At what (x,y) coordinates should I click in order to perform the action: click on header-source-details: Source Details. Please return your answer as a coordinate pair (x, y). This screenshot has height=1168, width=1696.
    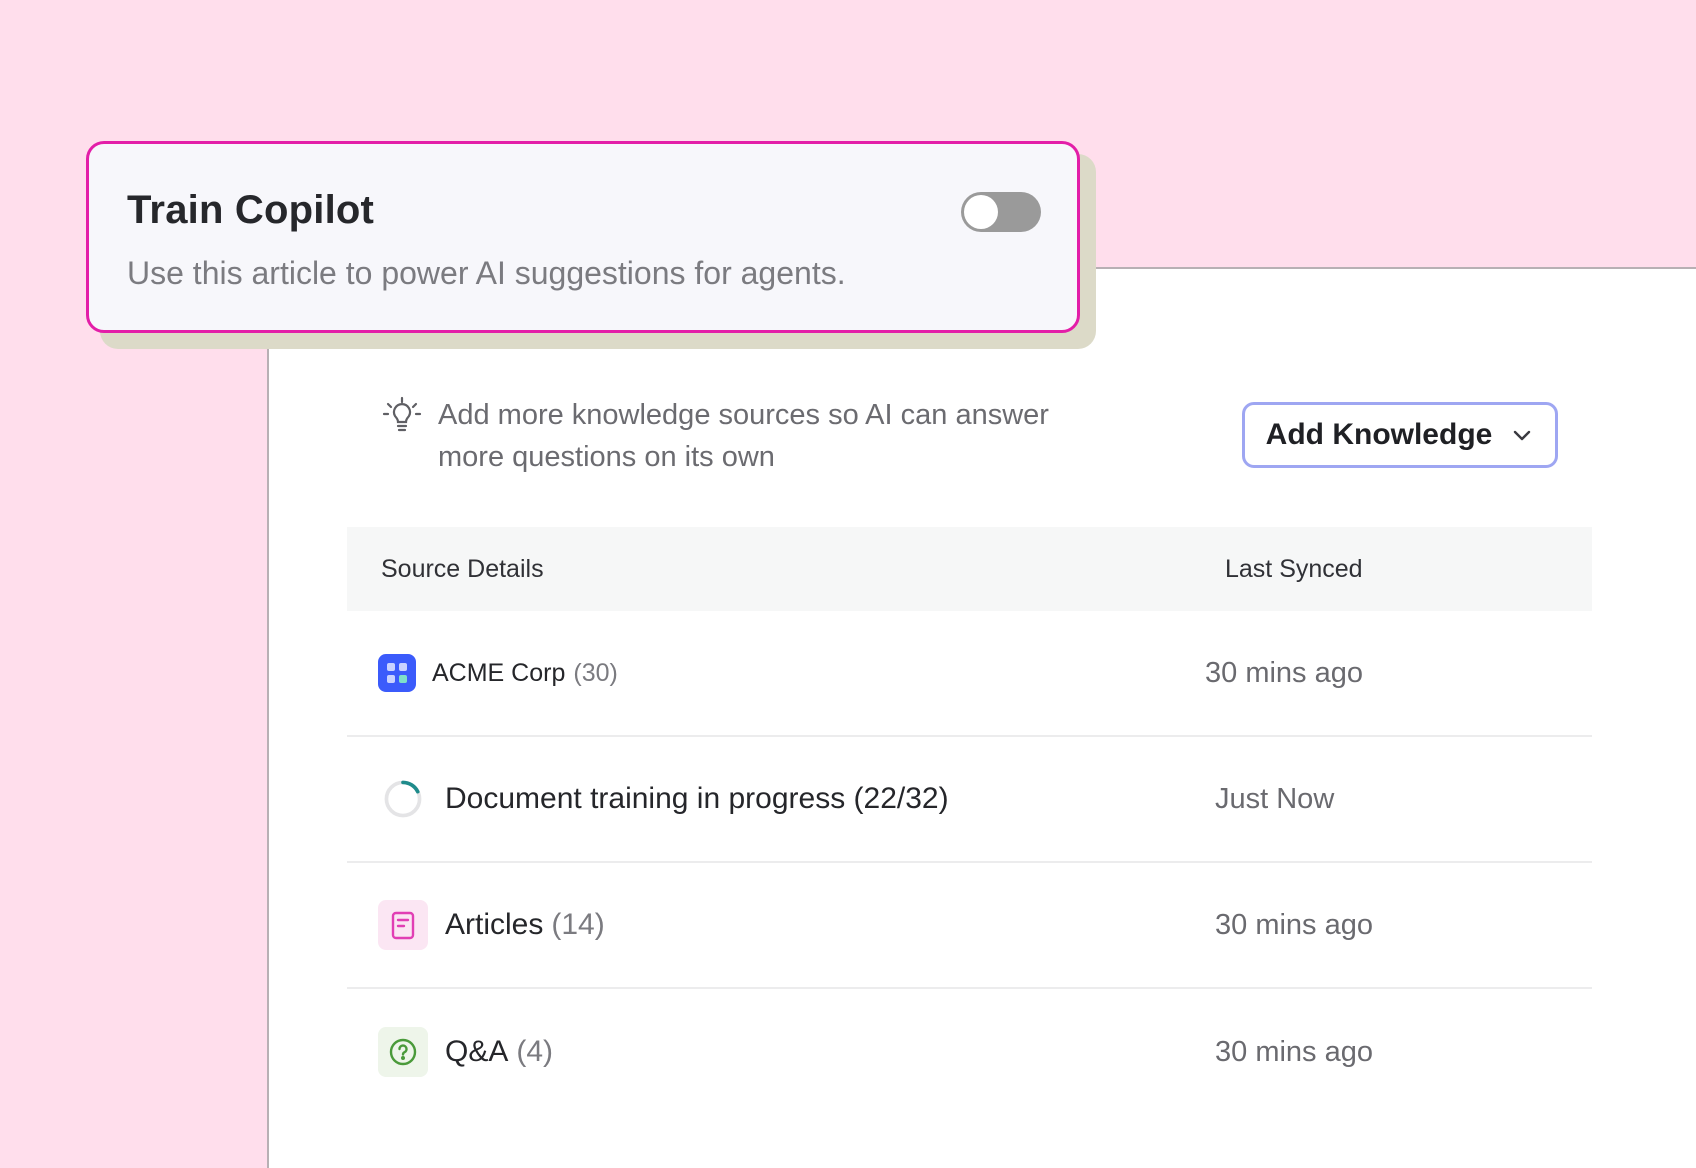
    Looking at the image, I should click on (462, 568).